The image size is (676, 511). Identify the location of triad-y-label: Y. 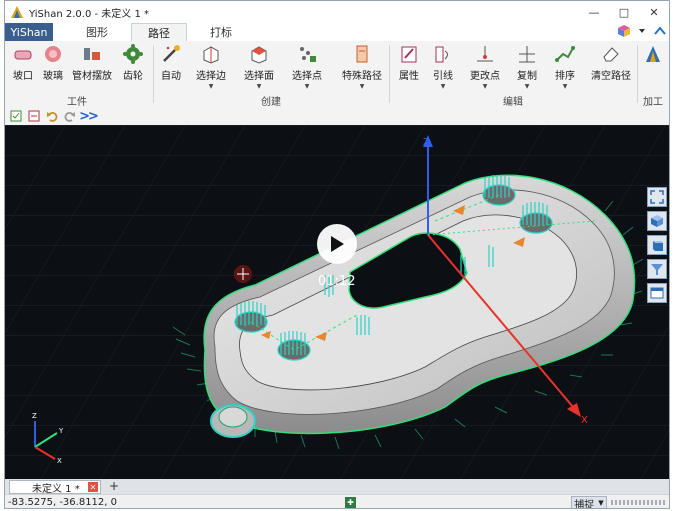
(61, 431).